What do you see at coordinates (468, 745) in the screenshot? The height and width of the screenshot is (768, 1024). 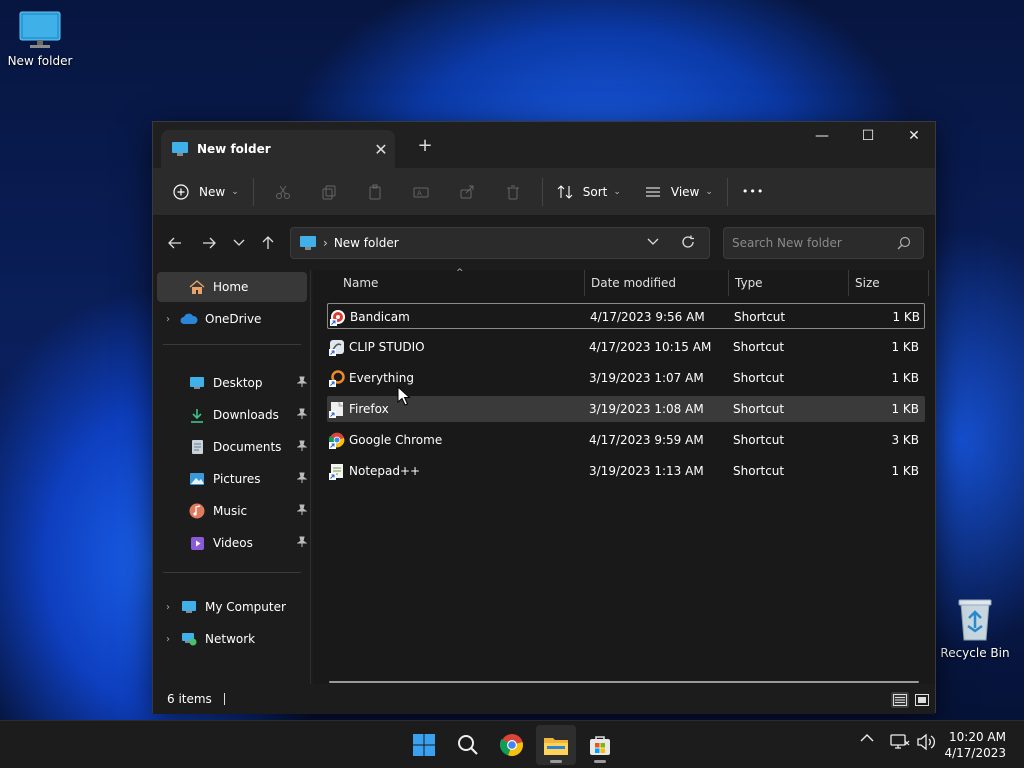 I see `taskbar-search-button` at bounding box center [468, 745].